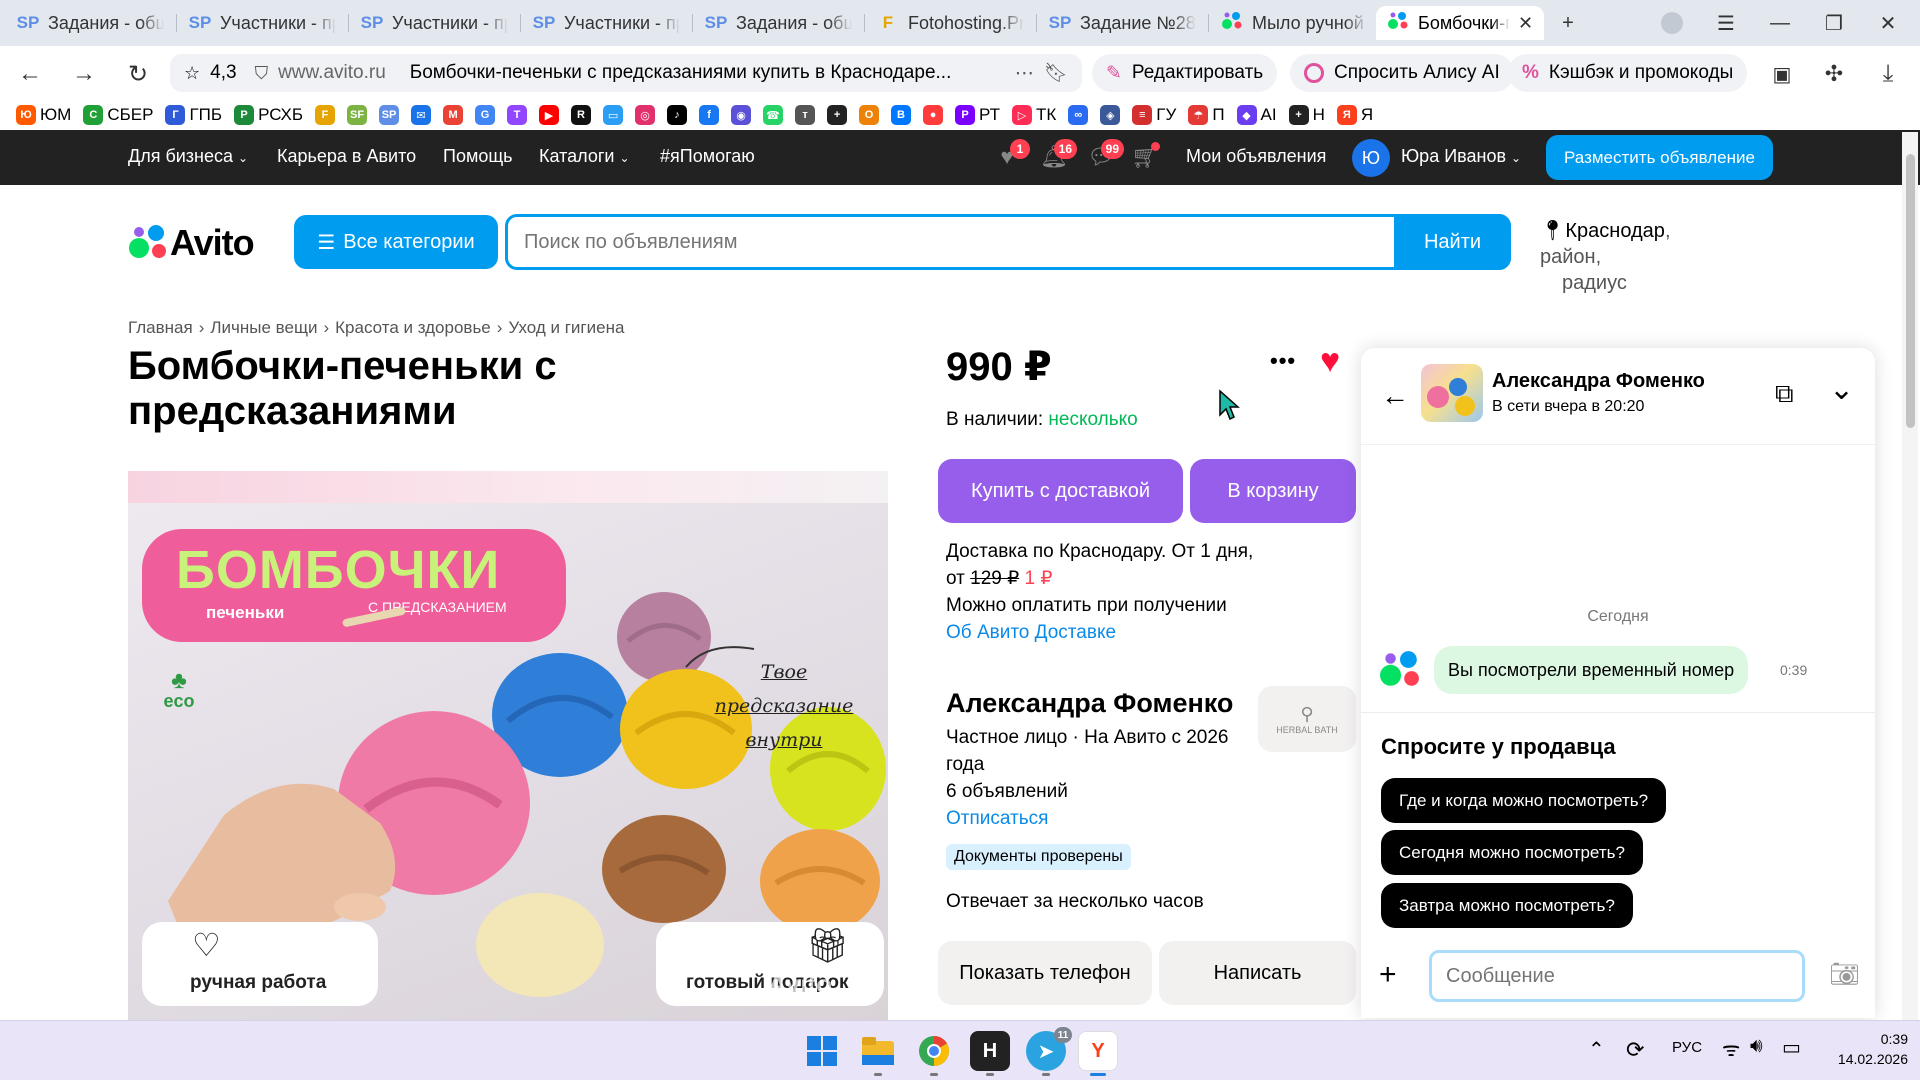  Describe the element at coordinates (1841, 389) in the screenshot. I see `chevron-down-icon: ⌄` at that location.